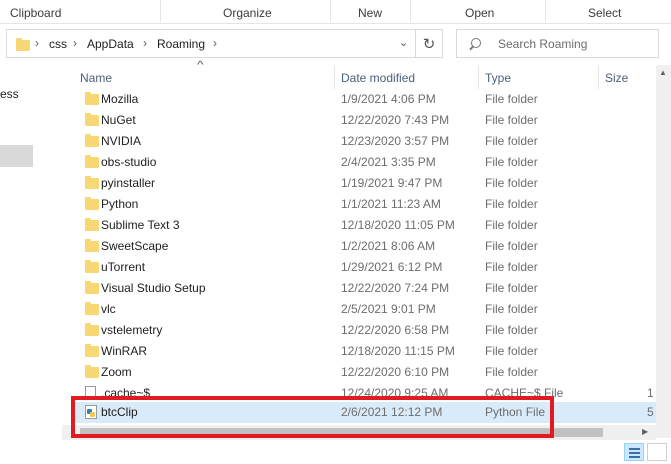  What do you see at coordinates (211, 43) in the screenshot?
I see `address-bar: › css › AppData › Roaming › ⌄` at bounding box center [211, 43].